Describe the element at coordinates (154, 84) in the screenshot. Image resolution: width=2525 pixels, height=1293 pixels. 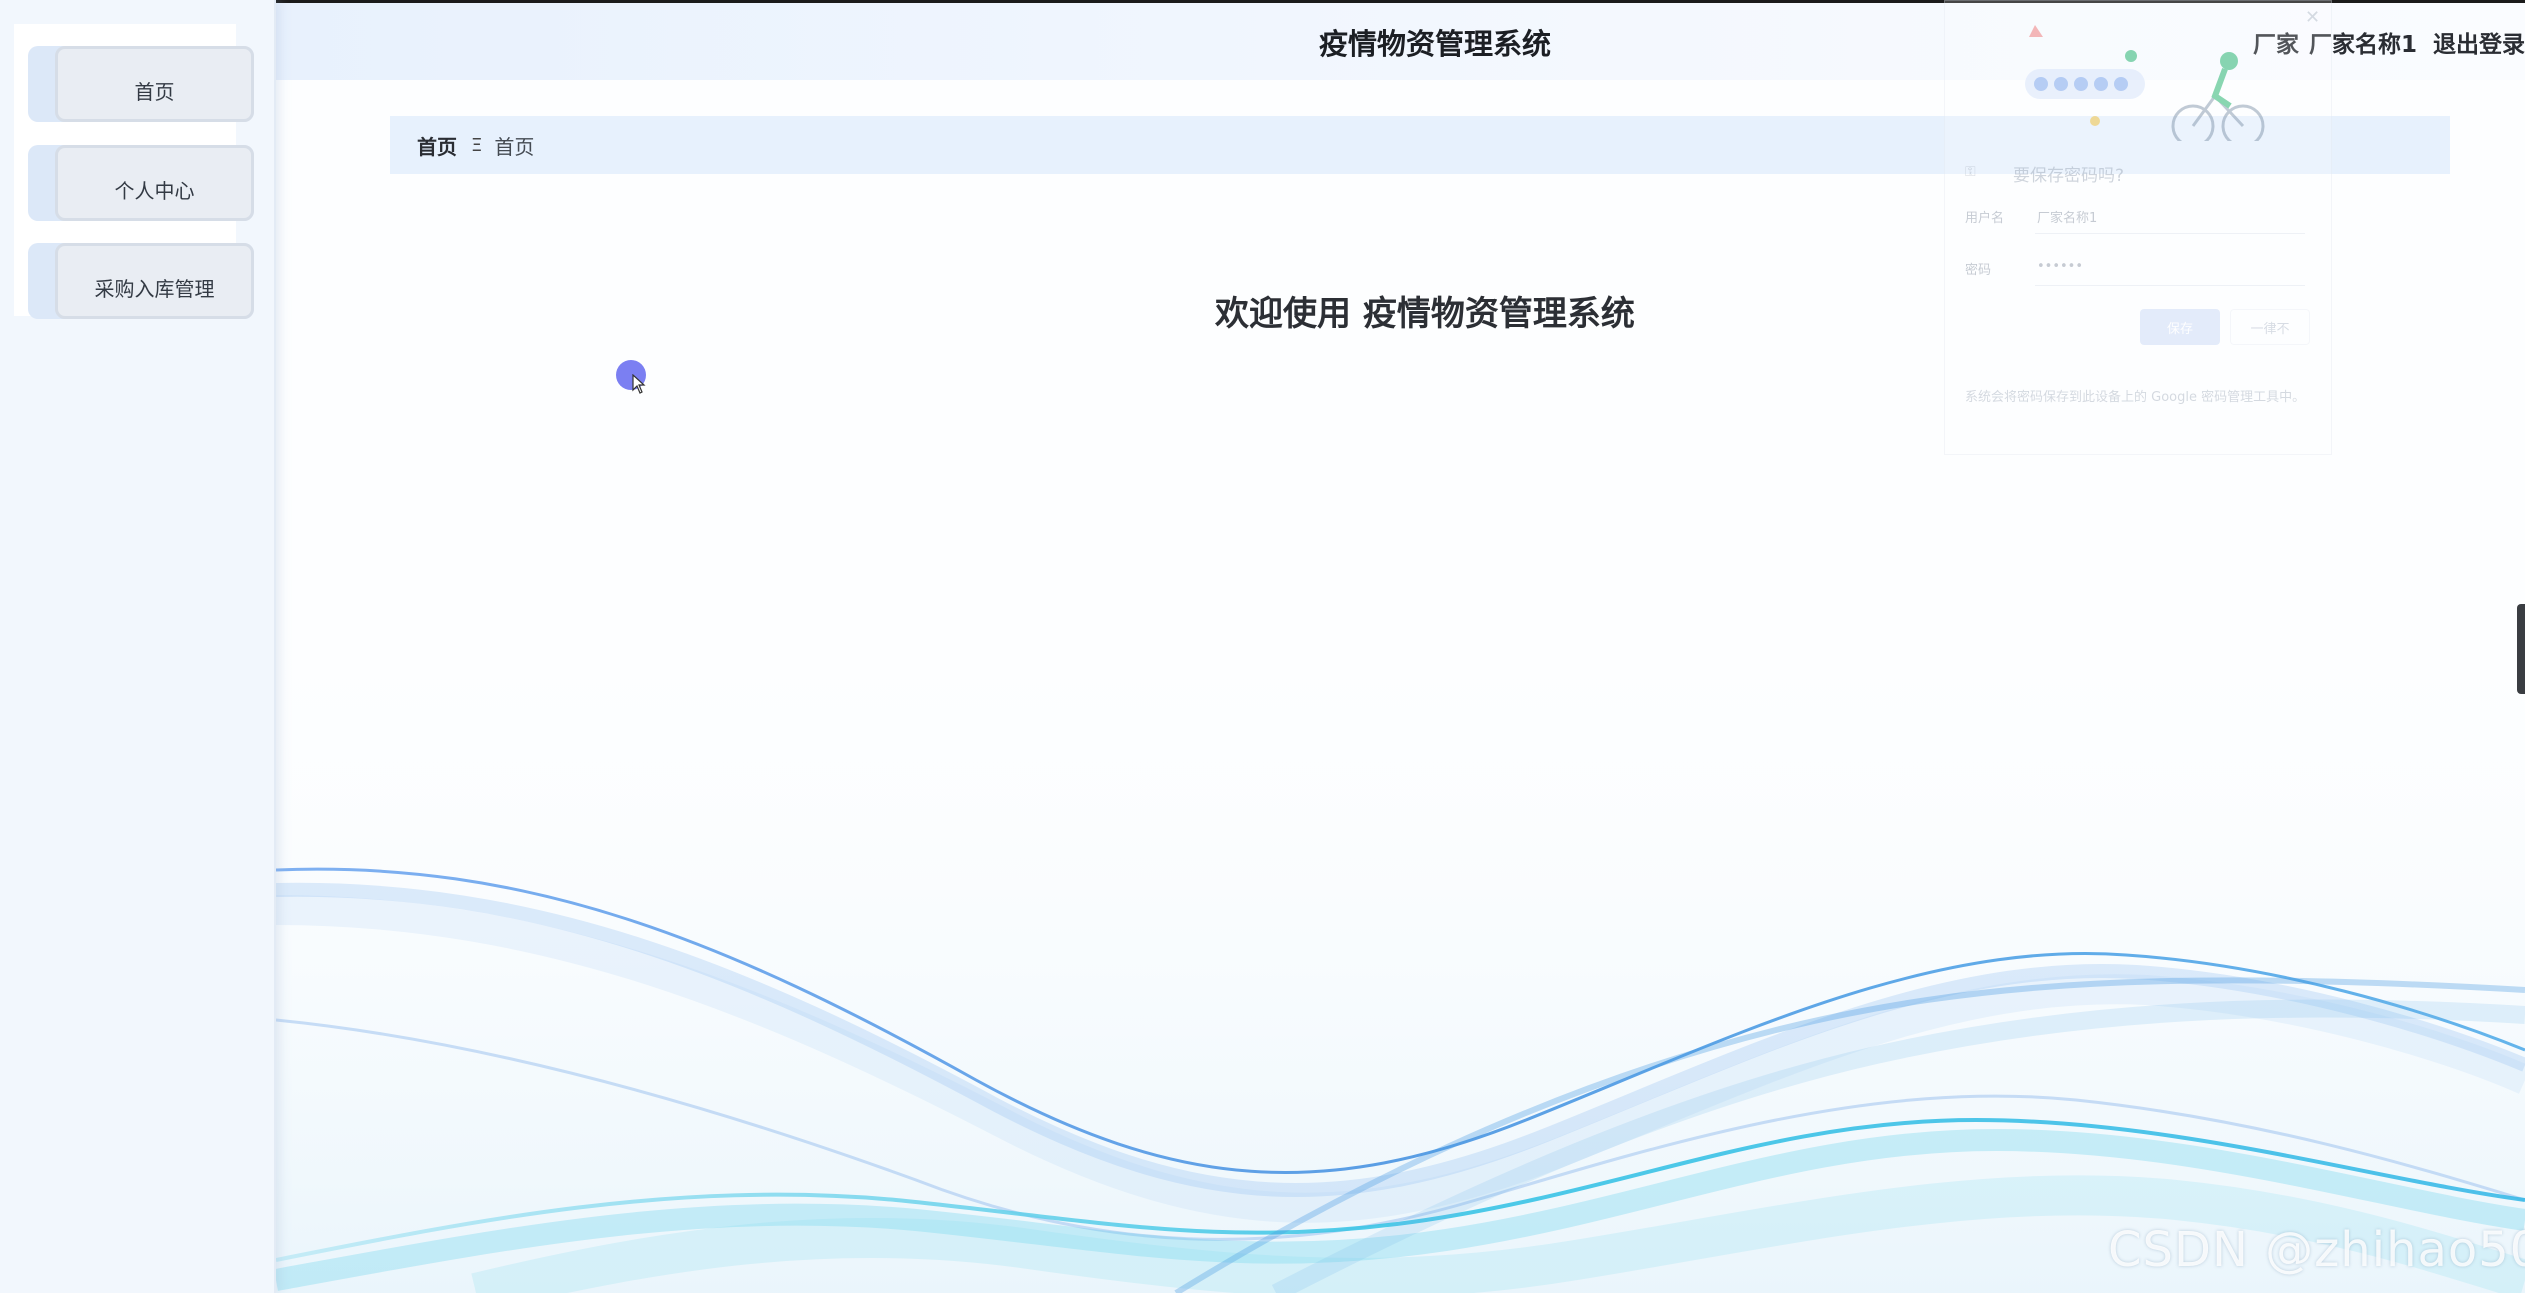
I see `sidebar-item-label: 首页` at that location.